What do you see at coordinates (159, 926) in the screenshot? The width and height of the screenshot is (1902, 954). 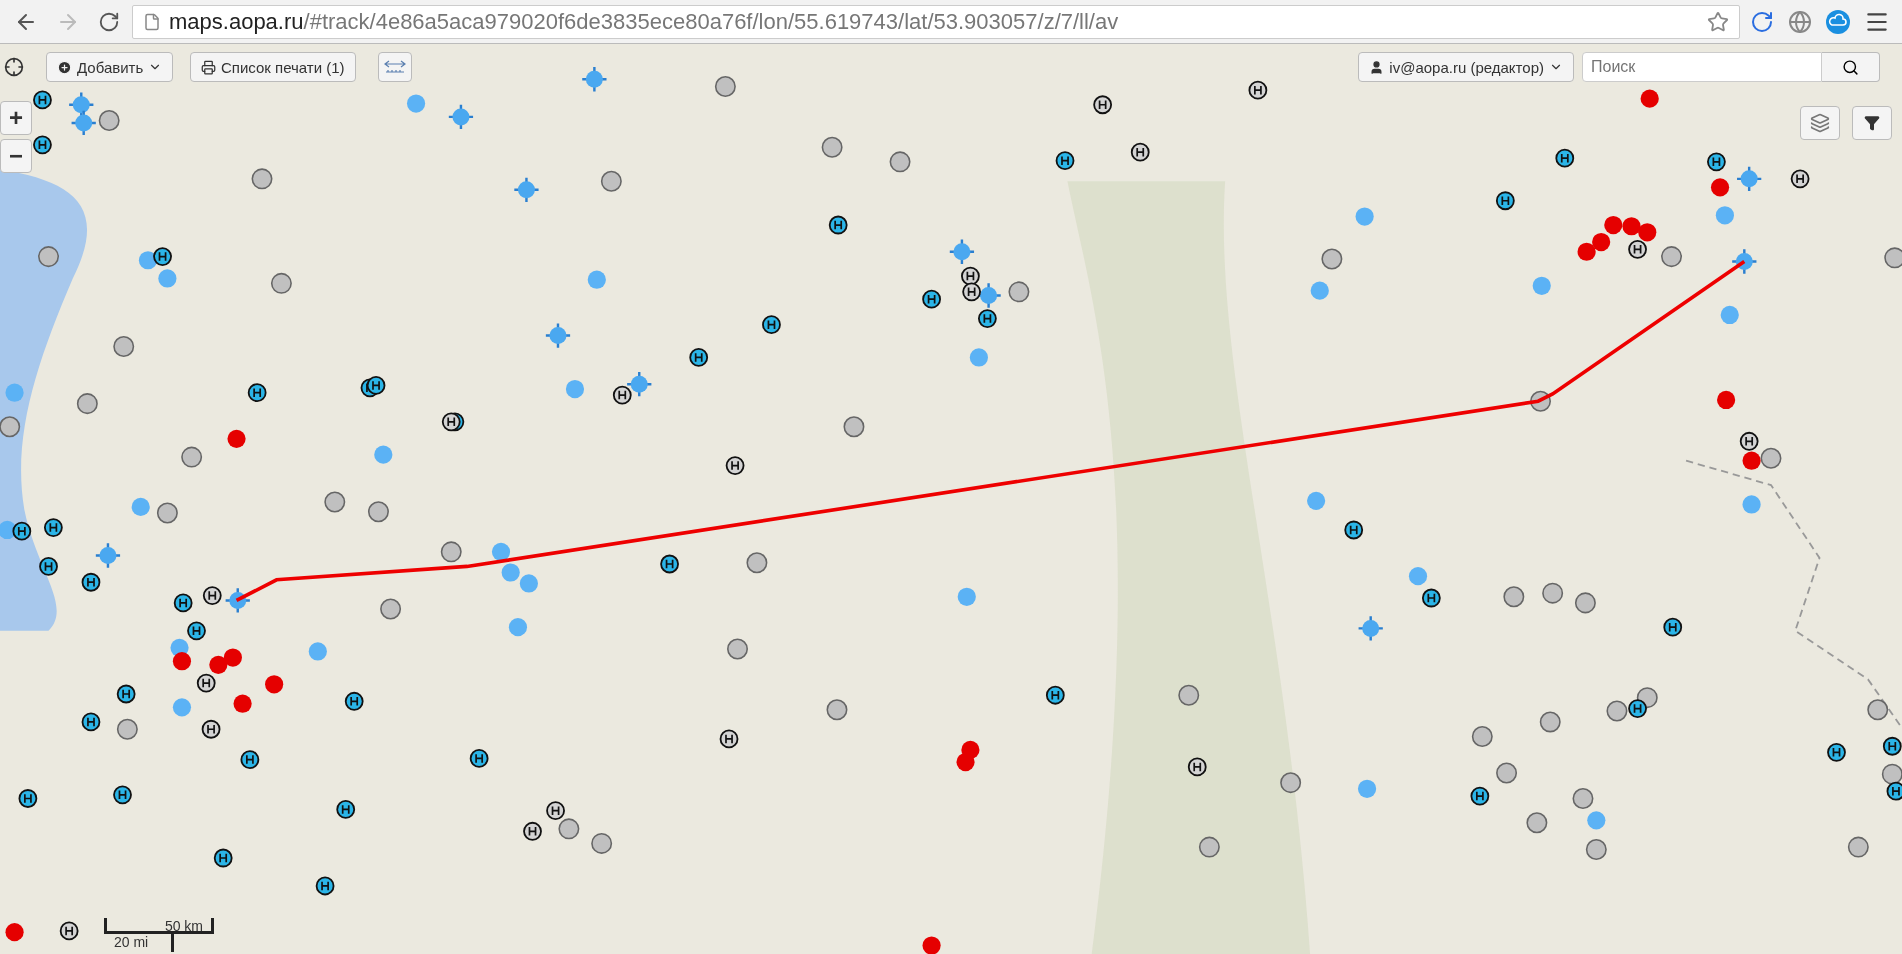 I see `scale-km-label: 50 km` at bounding box center [159, 926].